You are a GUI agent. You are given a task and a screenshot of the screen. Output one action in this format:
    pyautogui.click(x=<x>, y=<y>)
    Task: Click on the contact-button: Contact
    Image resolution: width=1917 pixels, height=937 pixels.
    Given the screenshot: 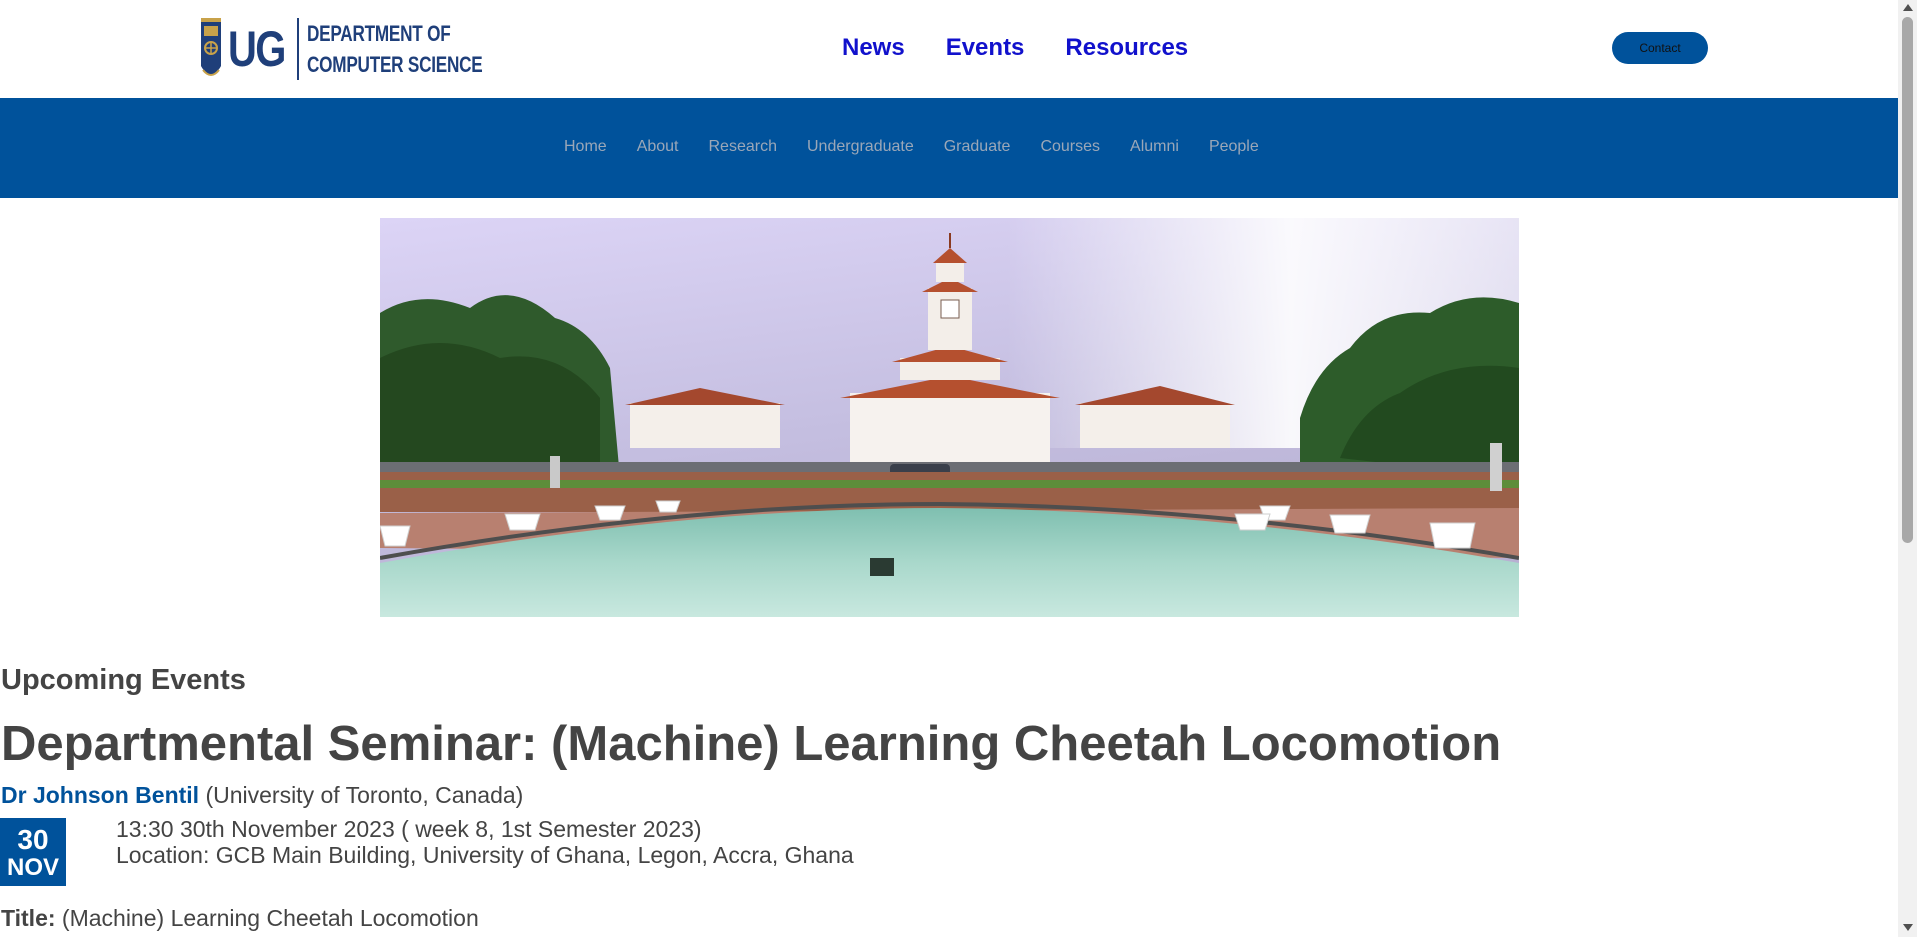 What is the action you would take?
    pyautogui.click(x=1660, y=48)
    